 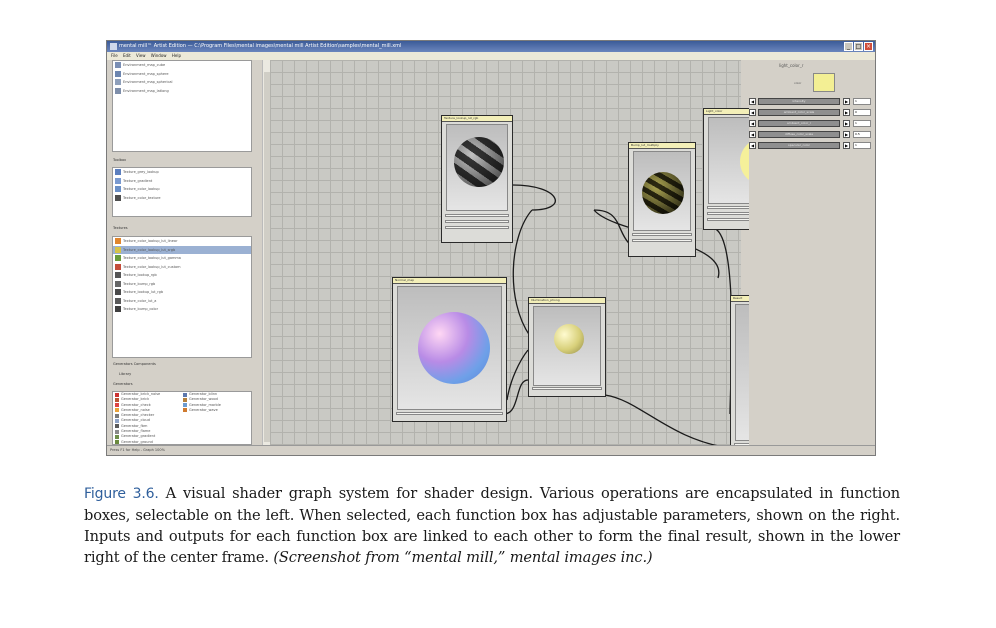 I want to click on param-value: 0, so click(x=862, y=112).